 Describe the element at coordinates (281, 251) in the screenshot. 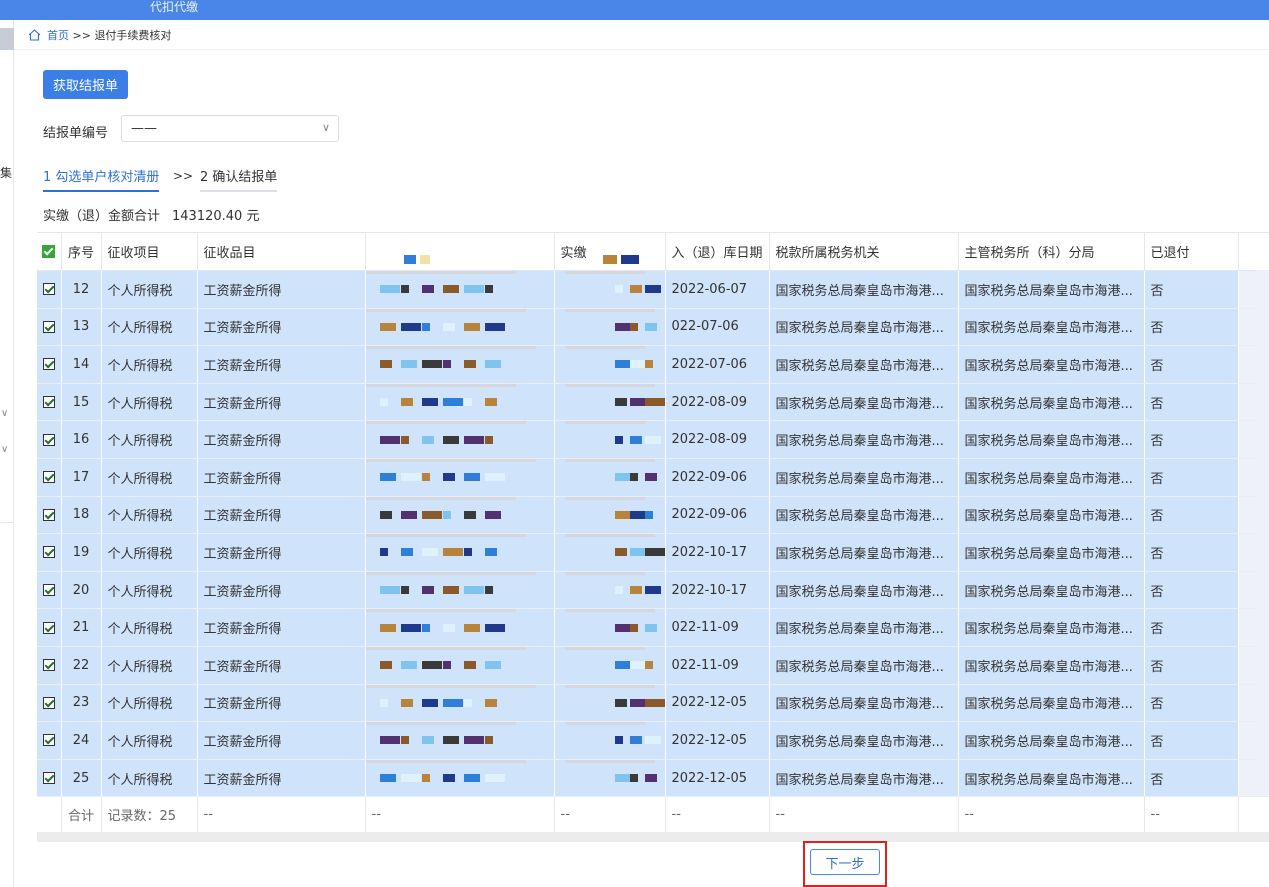

I see `column-header: 征收品目` at that location.